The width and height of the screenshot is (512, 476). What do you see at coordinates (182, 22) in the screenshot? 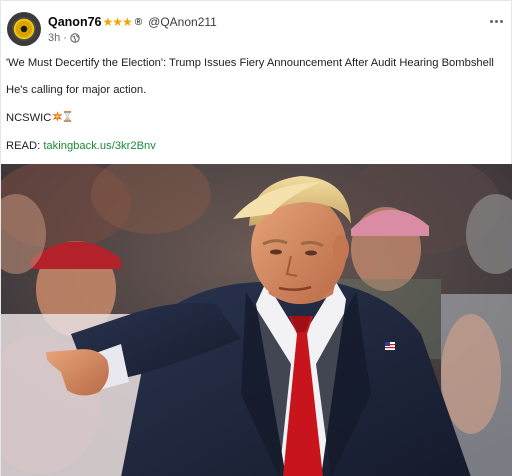
I see `author-handle: @QAnon211` at bounding box center [182, 22].